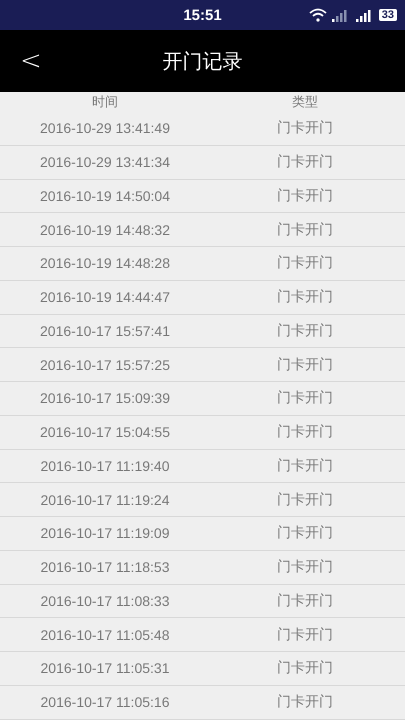 The image size is (405, 720). Describe the element at coordinates (31, 61) in the screenshot. I see `back-button: <` at that location.